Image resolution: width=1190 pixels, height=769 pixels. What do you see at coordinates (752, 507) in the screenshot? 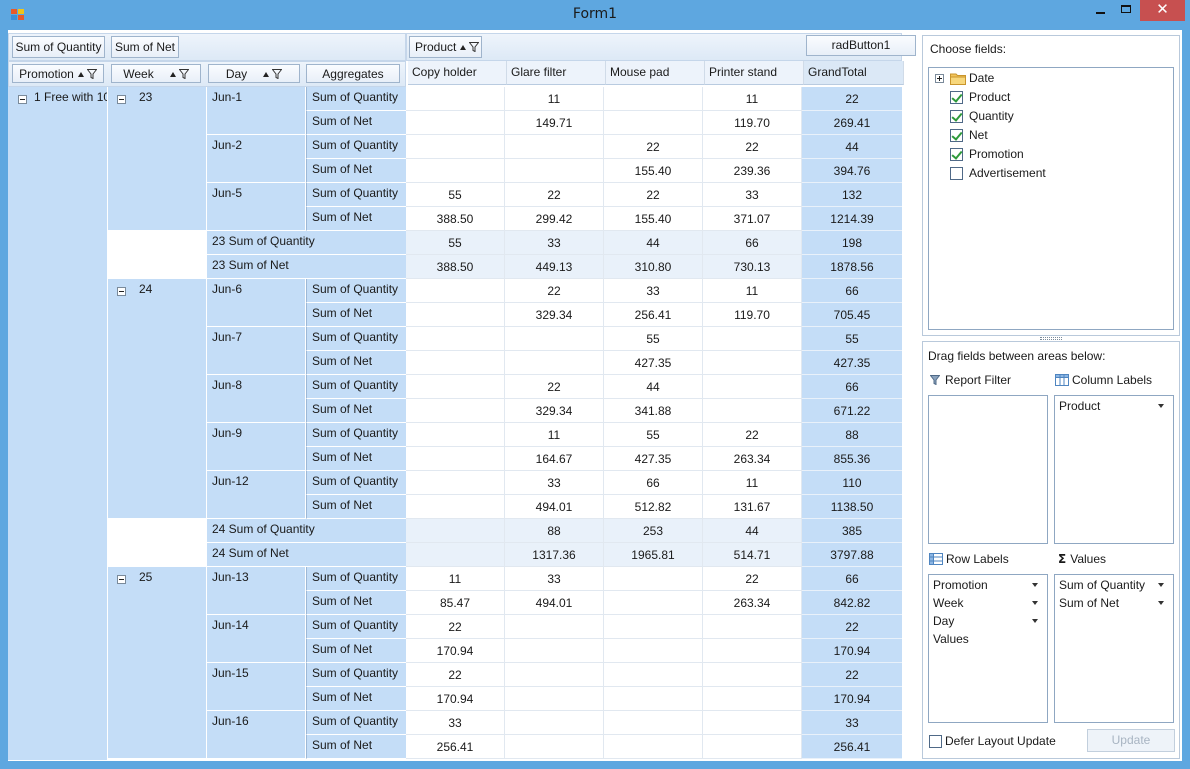
I see `data-cell: 131.67` at bounding box center [752, 507].